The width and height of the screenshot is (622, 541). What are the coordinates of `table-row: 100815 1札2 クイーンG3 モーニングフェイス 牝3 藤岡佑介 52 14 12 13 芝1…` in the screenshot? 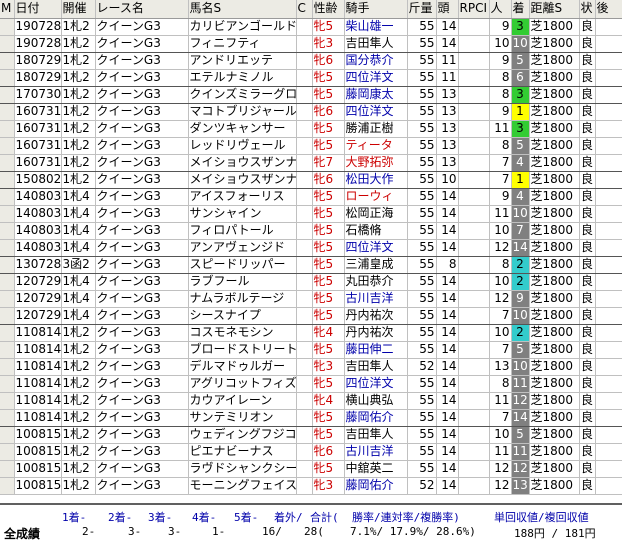 It's located at (311, 486).